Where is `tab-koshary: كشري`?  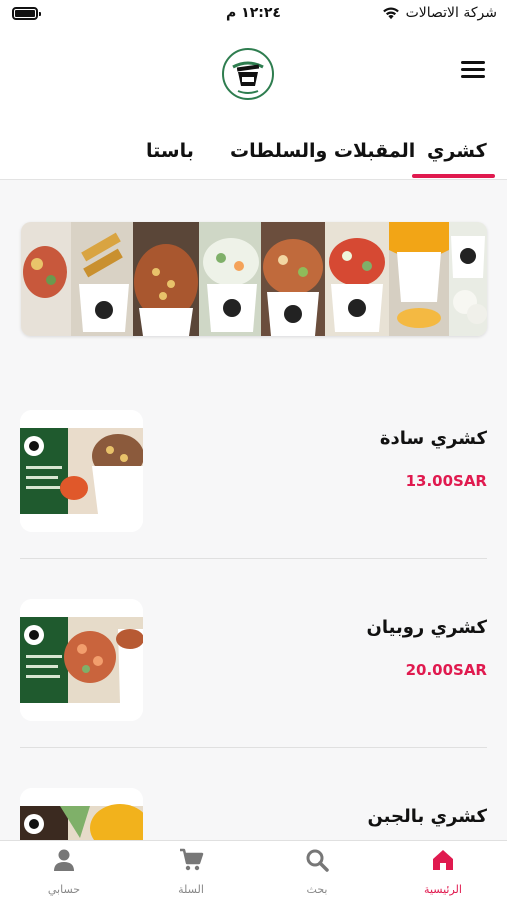
tab-koshary: كشري is located at coordinates (457, 151).